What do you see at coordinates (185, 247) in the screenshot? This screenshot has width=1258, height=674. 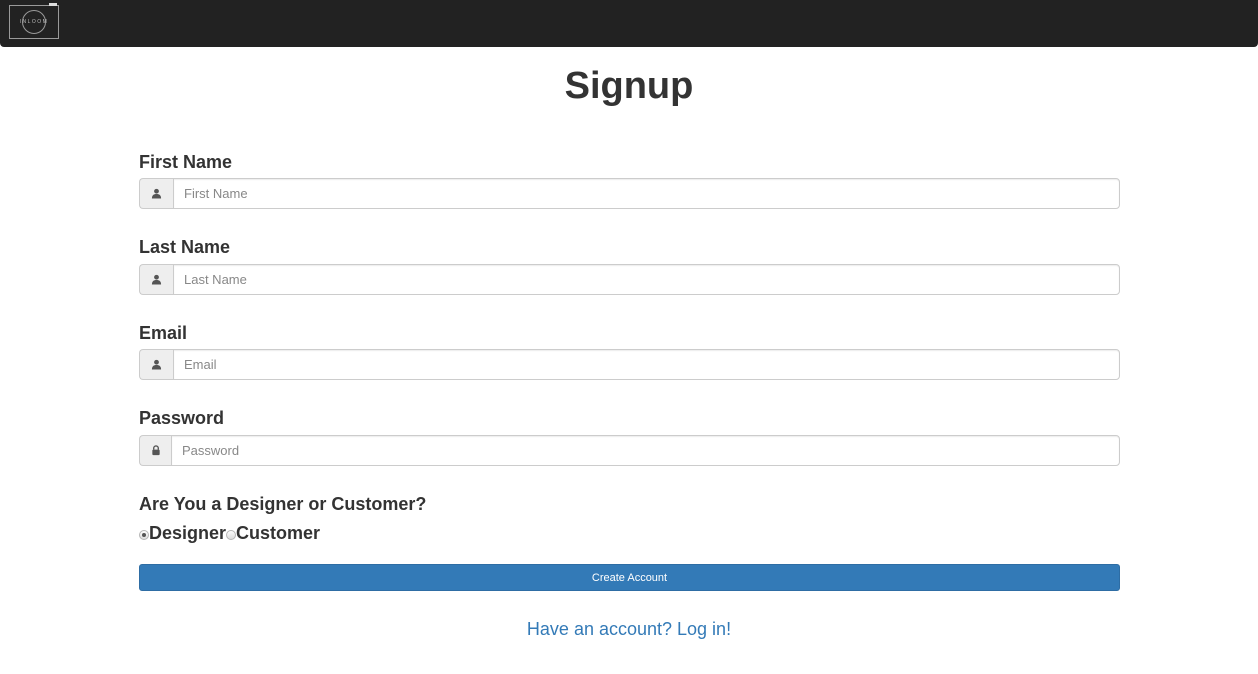 I see `last-name-label: Last Name` at bounding box center [185, 247].